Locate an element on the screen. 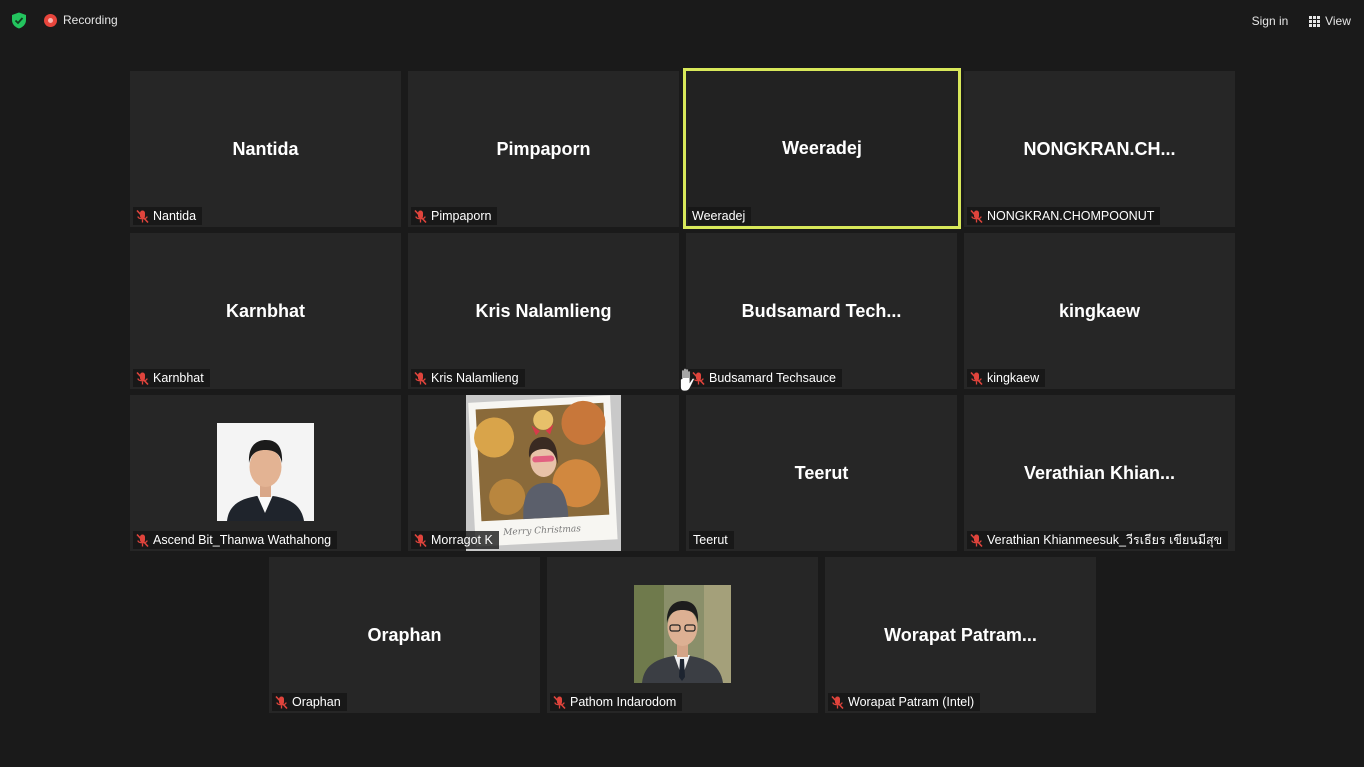 The height and width of the screenshot is (767, 1364). participant-label-text: Pathom Indarodom is located at coordinates (623, 702).